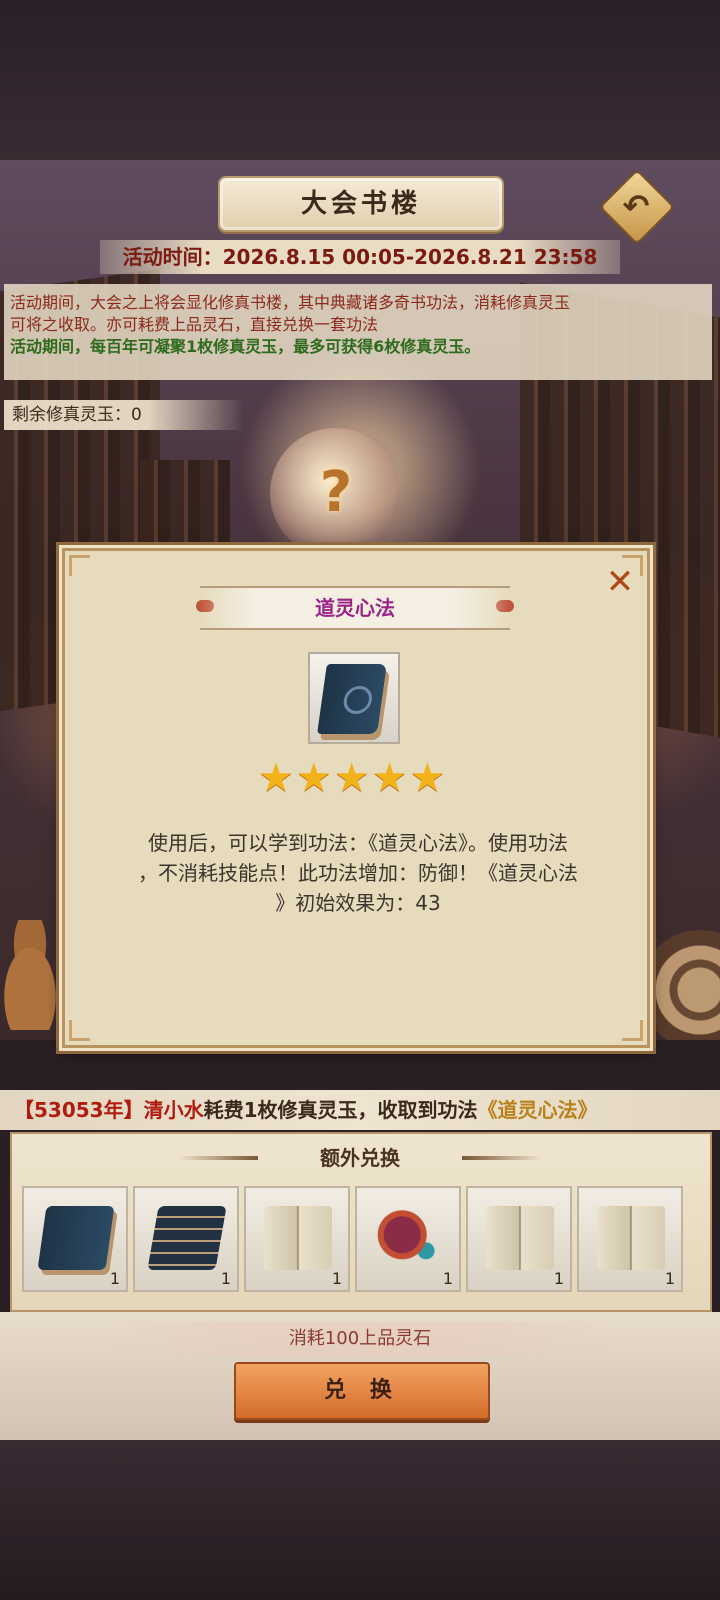 This screenshot has width=720, height=1600. What do you see at coordinates (502, 1158) in the screenshot?
I see `title-deco-right` at bounding box center [502, 1158].